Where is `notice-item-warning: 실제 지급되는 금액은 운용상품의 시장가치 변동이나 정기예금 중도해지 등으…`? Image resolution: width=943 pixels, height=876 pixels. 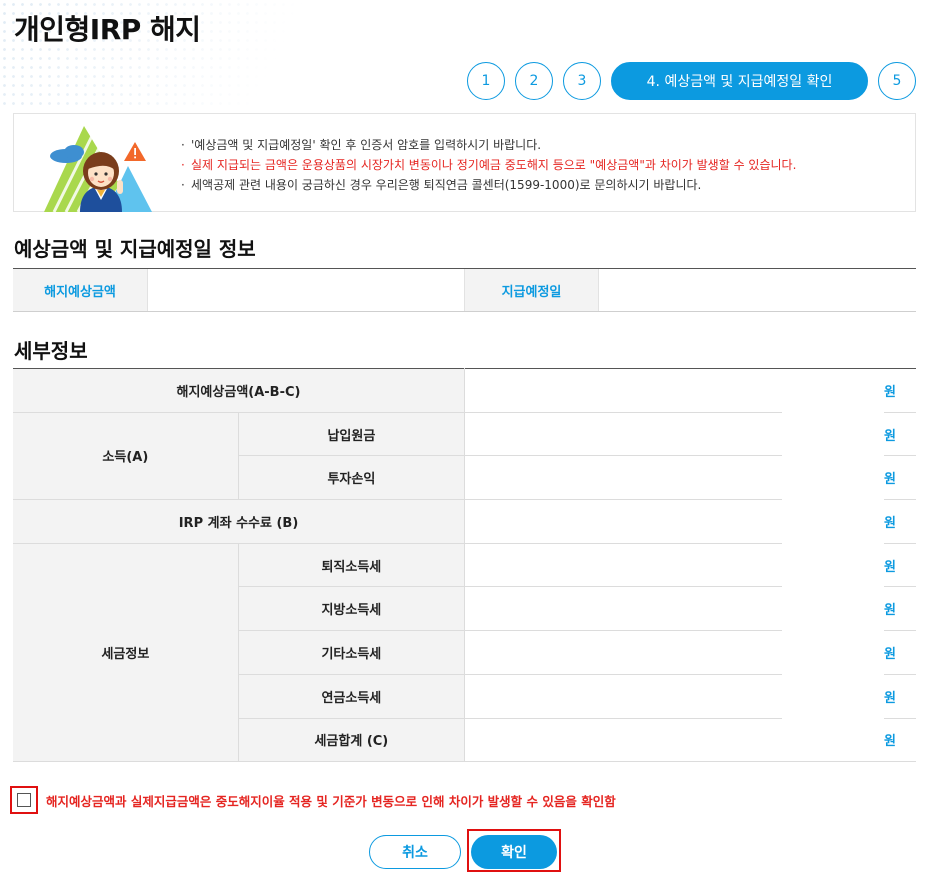
notice-item-warning: 실제 지급되는 금액은 운용상품의 시장가치 변동이나 정기예금 중도해지 등으… is located at coordinates (487, 165).